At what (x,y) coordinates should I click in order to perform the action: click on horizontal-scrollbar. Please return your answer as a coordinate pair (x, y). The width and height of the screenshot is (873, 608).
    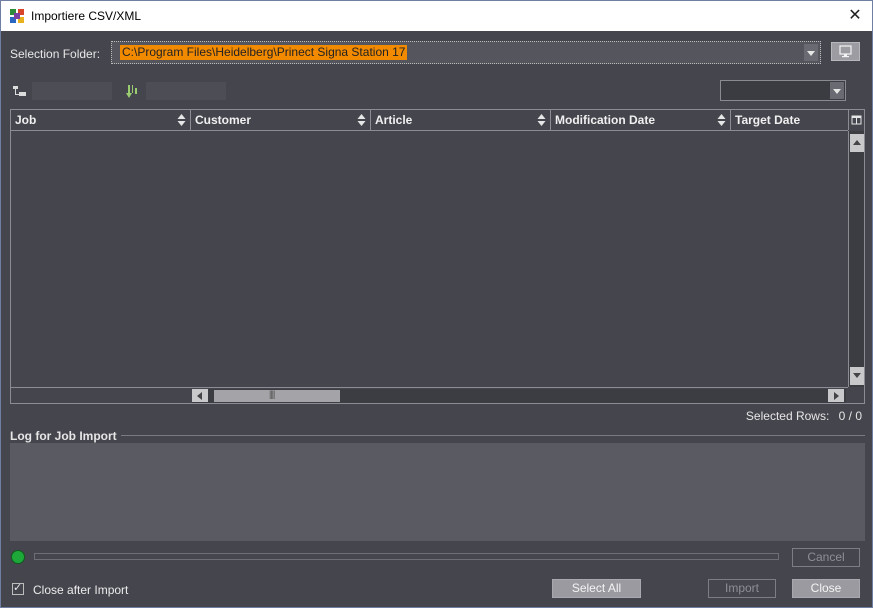
    Looking at the image, I should click on (429, 395).